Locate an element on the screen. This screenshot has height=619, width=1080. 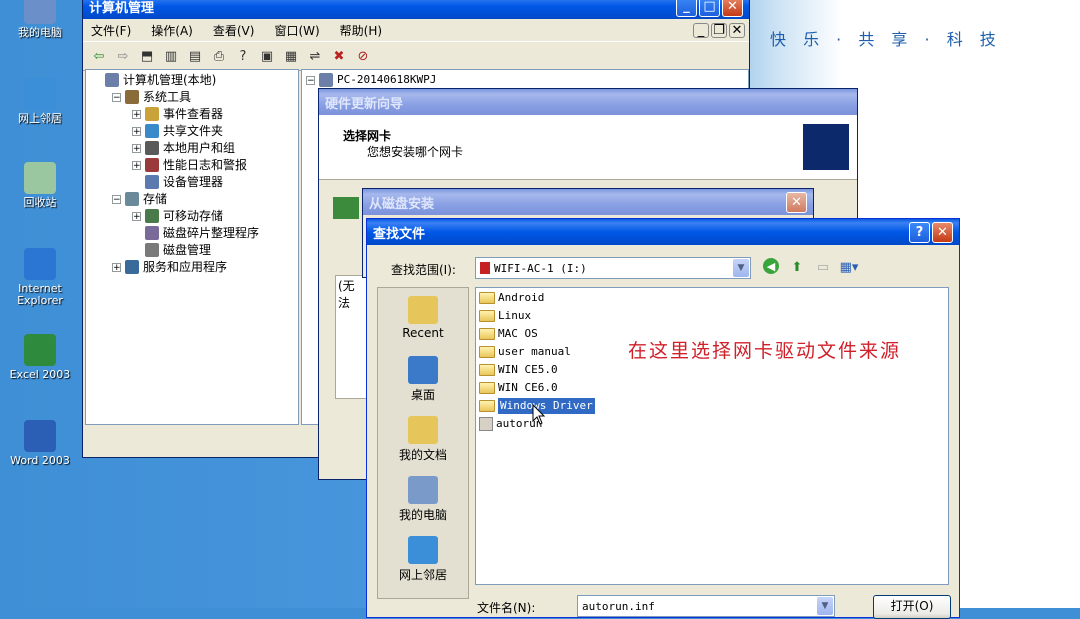
tree-item: + 本地用户和组 is located at coordinates (183, 148).